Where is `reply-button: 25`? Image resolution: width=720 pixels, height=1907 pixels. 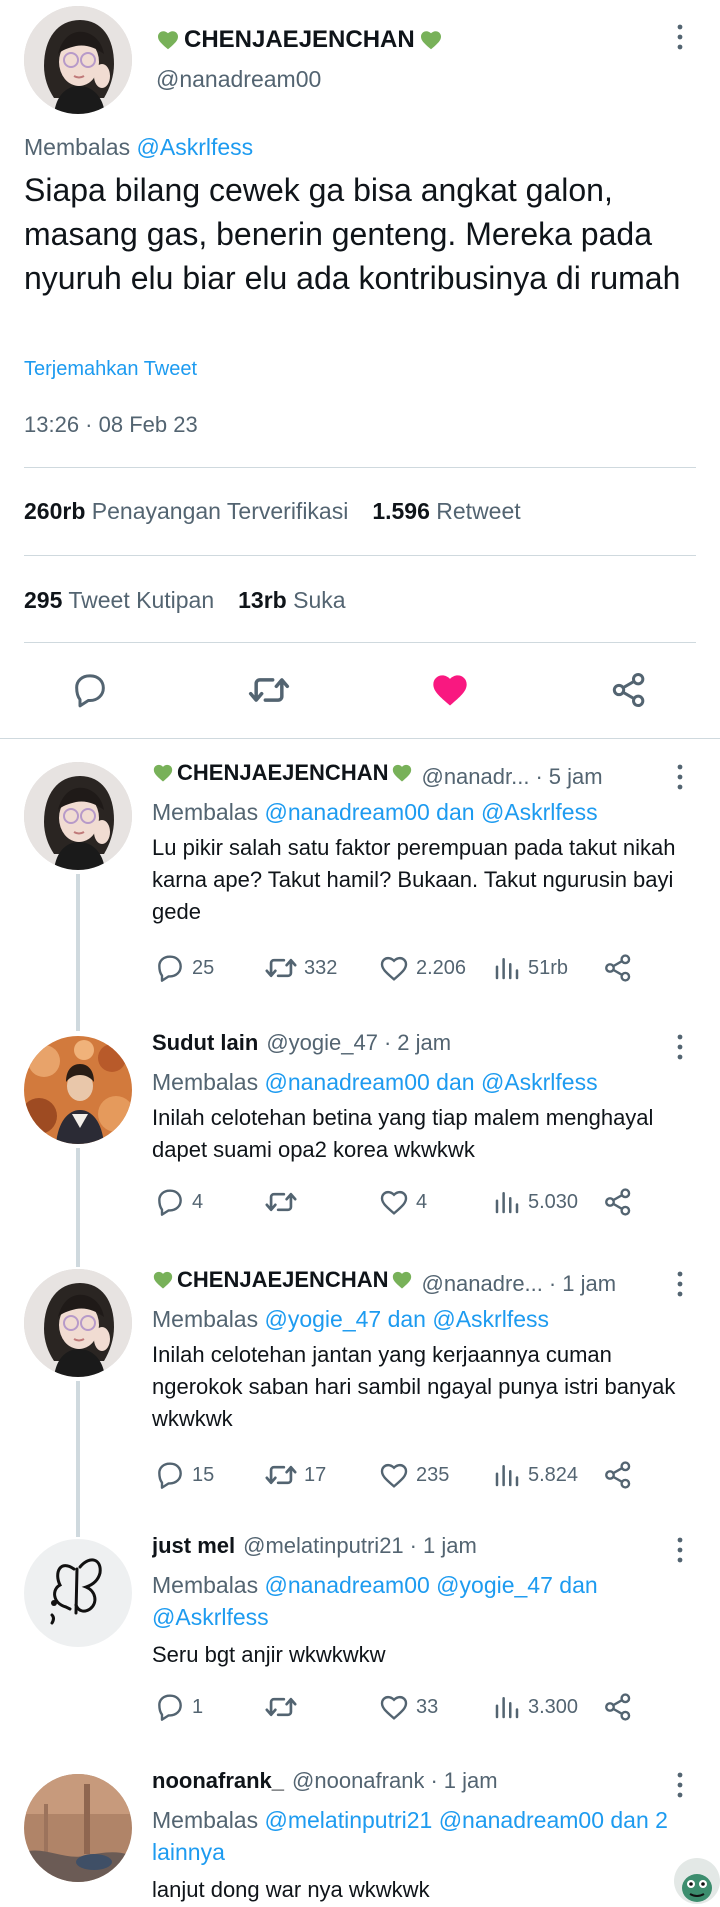
reply-button: 25 is located at coordinates (184, 968).